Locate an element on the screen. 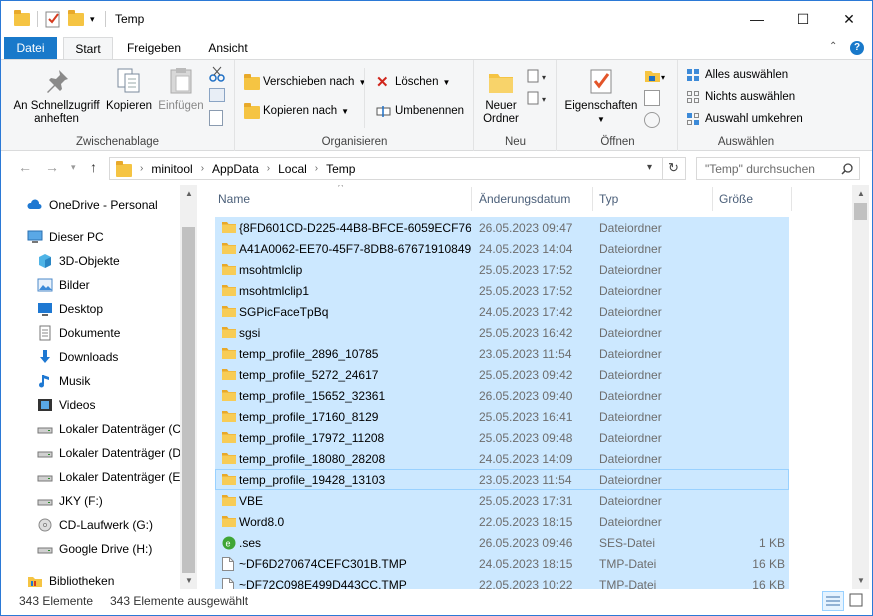 This screenshot has height=616, width=873. large-icons-view-button is located at coordinates (857, 601).